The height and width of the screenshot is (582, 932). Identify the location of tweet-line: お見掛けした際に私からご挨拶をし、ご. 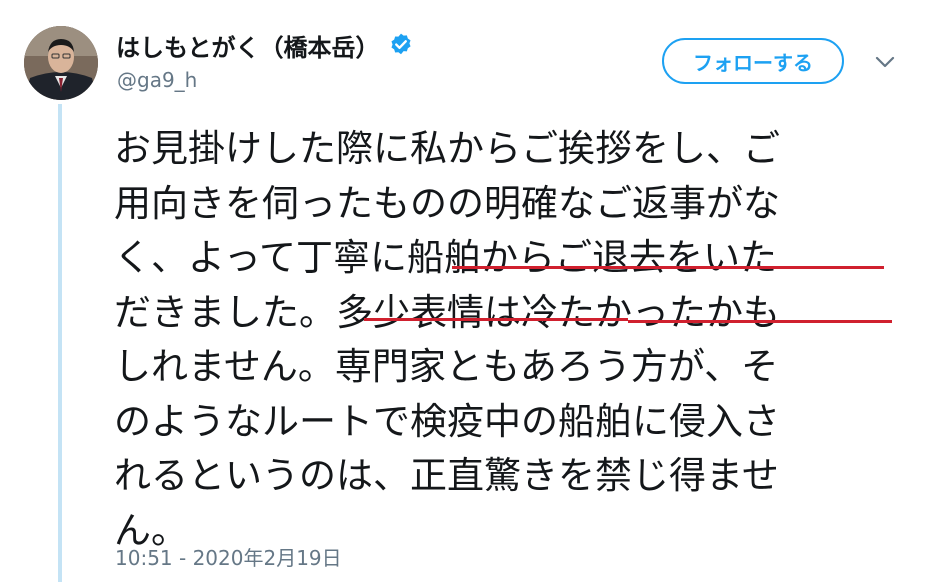
(447, 148).